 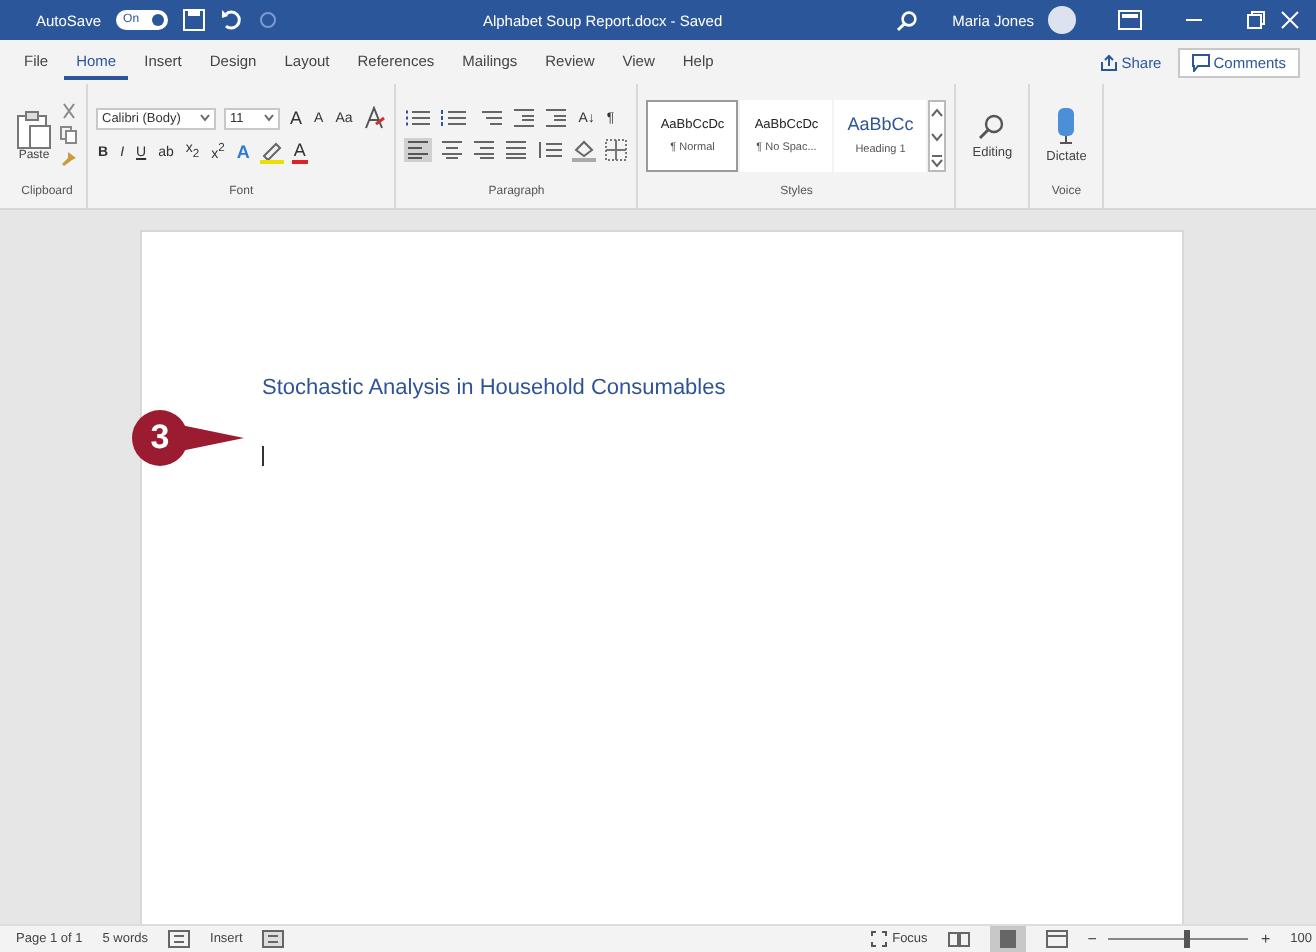 What do you see at coordinates (1066, 125) in the screenshot?
I see `microphone-icon` at bounding box center [1066, 125].